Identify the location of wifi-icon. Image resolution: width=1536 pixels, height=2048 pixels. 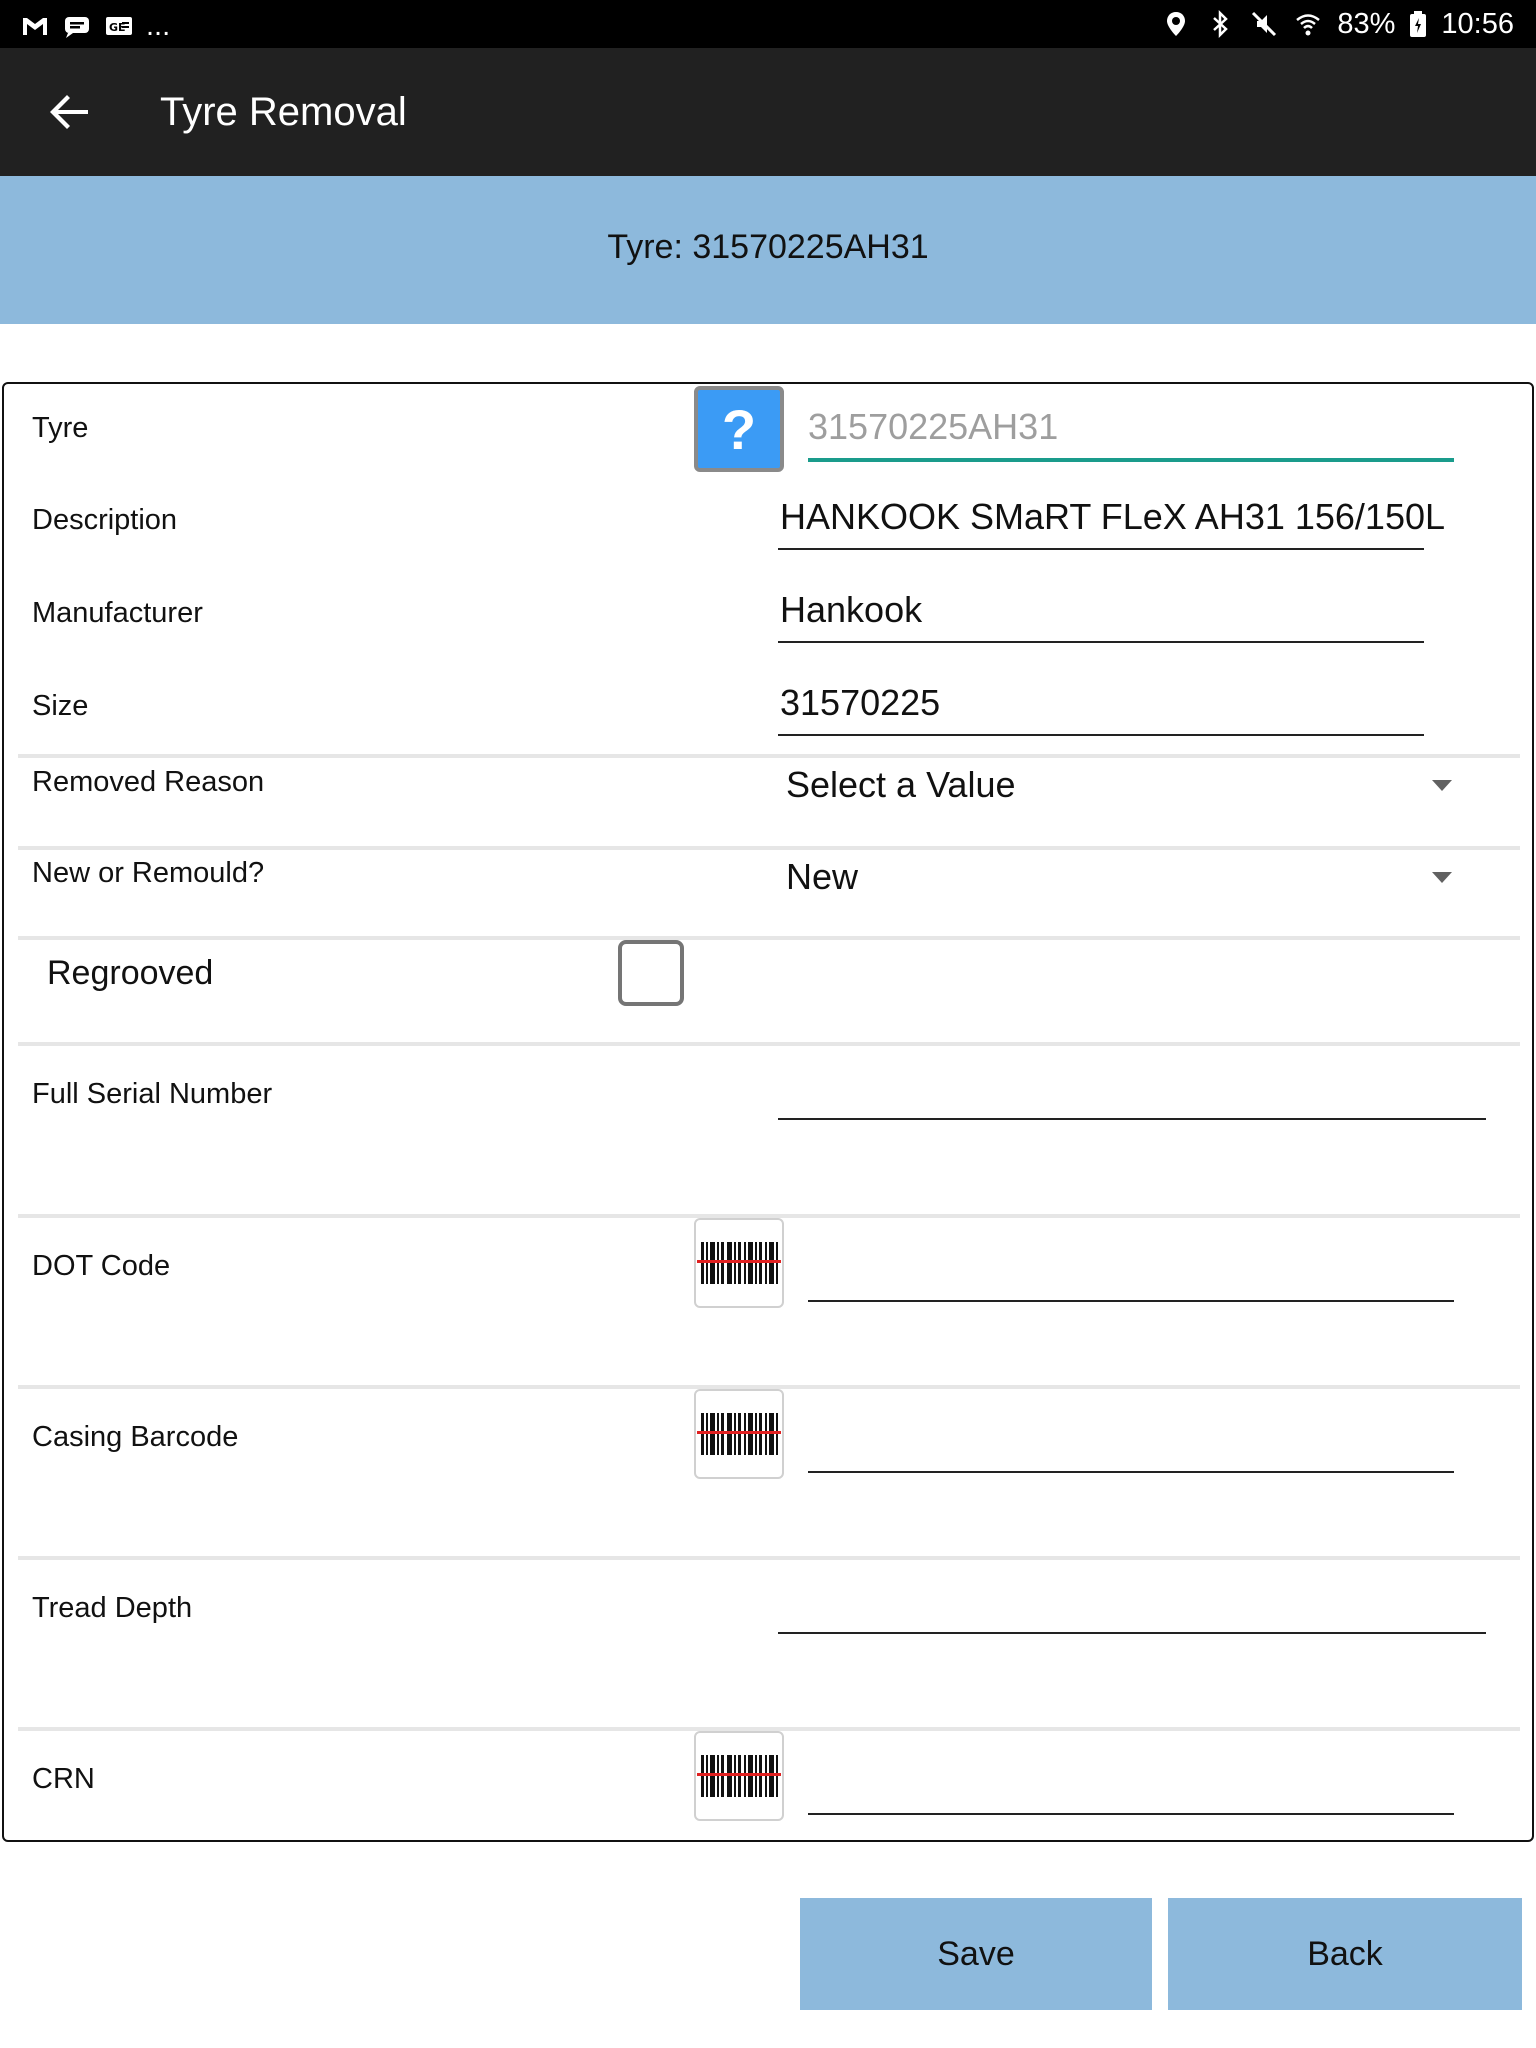
(1308, 24).